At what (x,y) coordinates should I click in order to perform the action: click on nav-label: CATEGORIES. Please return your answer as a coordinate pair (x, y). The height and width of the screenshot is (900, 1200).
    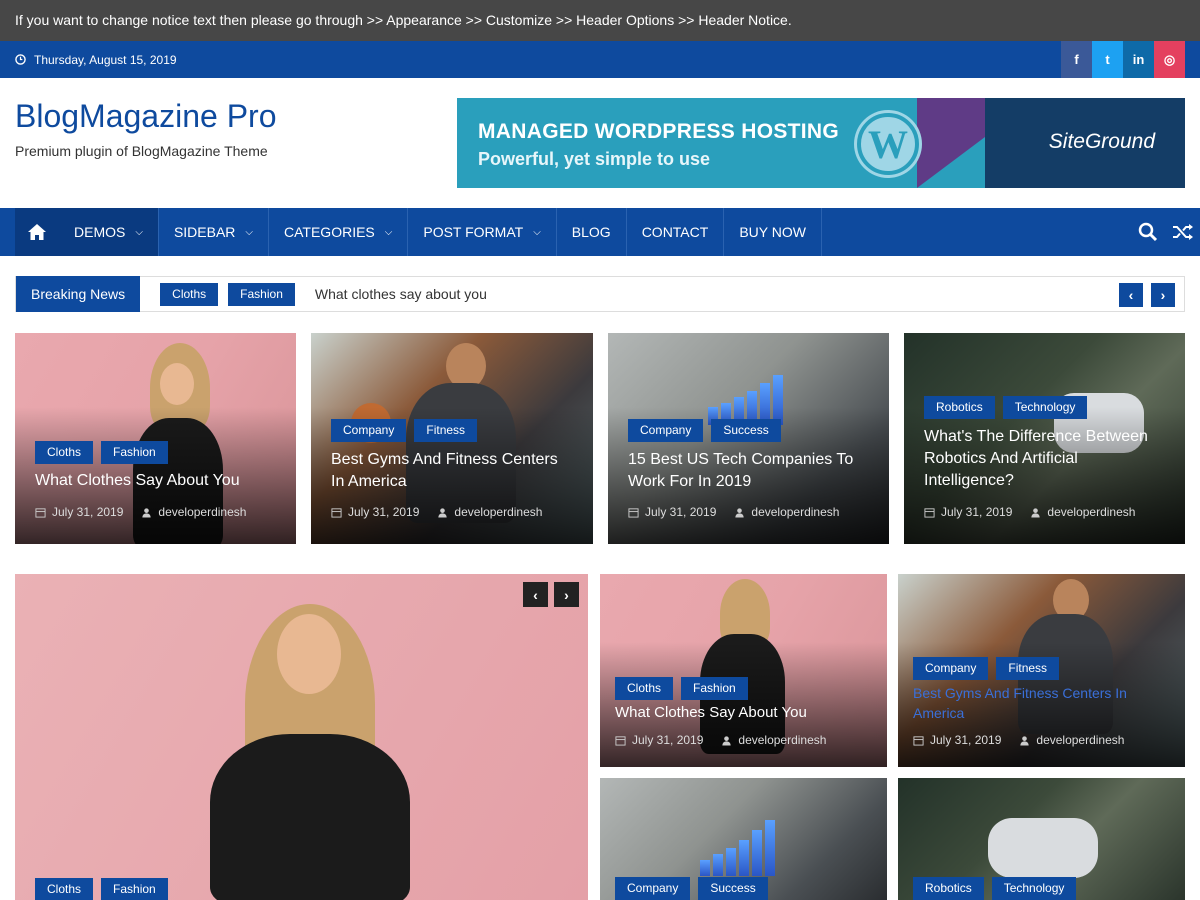
    Looking at the image, I should click on (329, 232).